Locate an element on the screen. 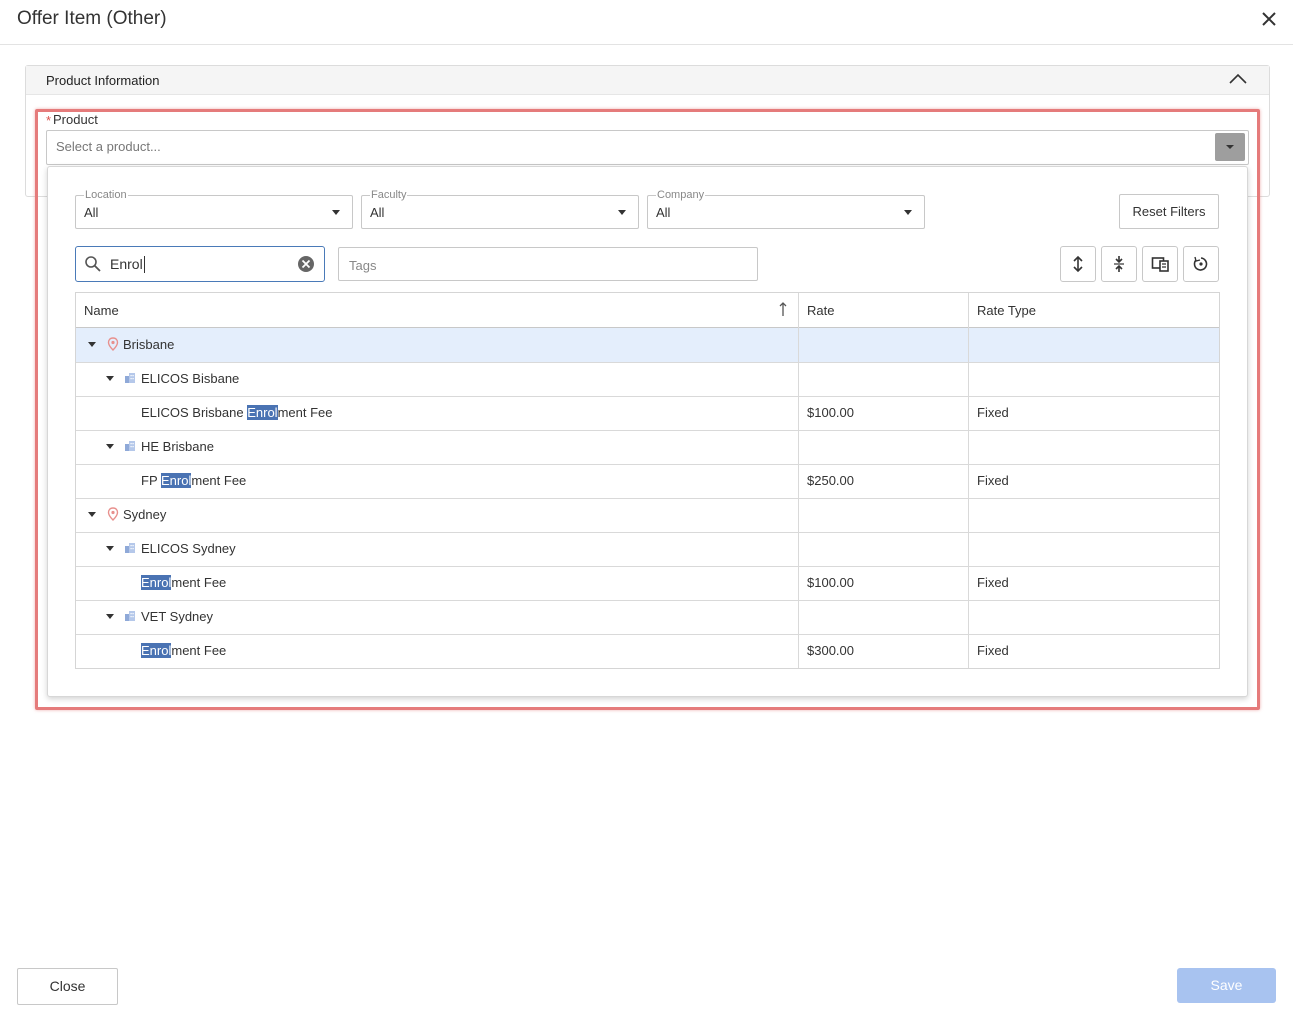  section-title: Product Information is located at coordinates (103, 80).